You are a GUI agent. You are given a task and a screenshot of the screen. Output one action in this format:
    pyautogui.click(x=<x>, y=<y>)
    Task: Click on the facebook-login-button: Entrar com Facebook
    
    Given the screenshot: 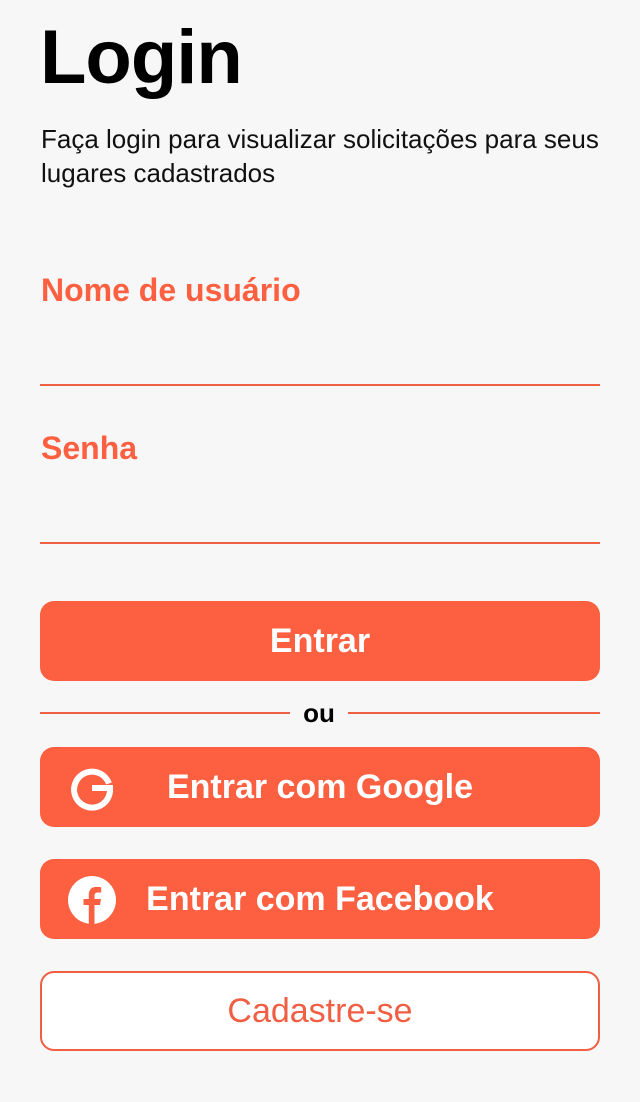 What is the action you would take?
    pyautogui.click(x=320, y=899)
    